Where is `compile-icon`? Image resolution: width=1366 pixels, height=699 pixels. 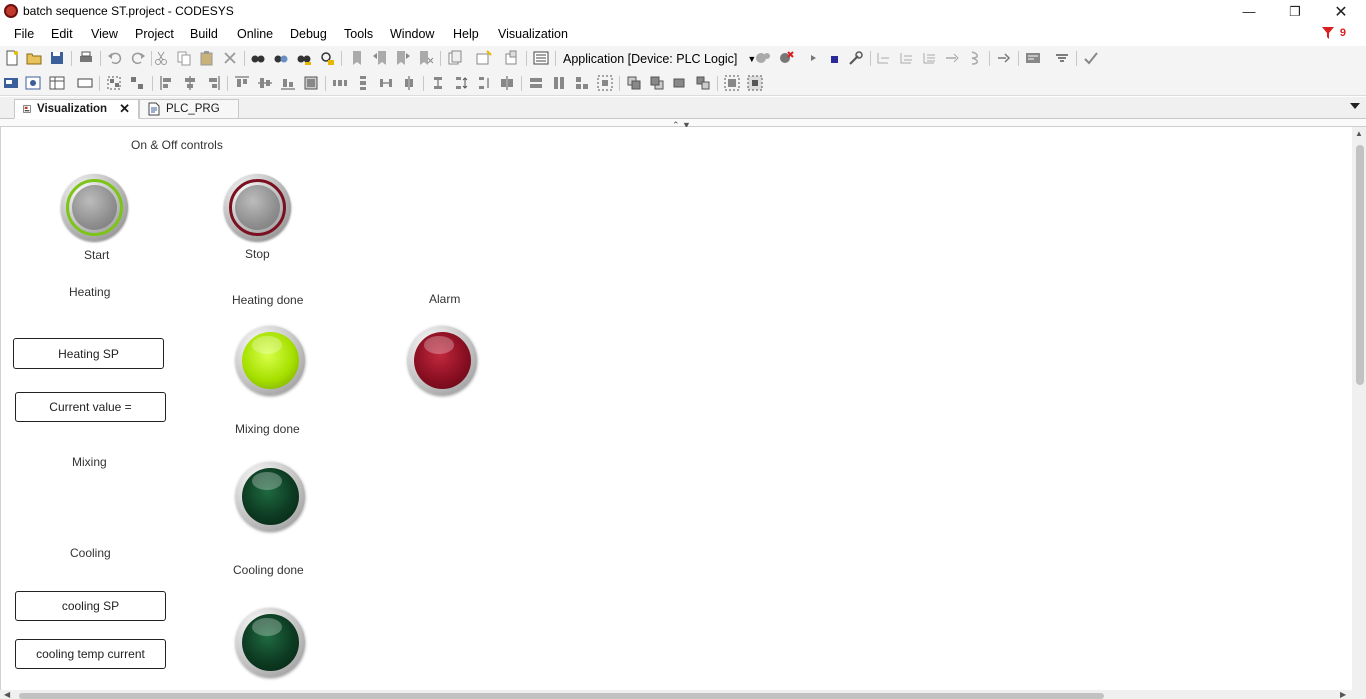 compile-icon is located at coordinates (541, 58).